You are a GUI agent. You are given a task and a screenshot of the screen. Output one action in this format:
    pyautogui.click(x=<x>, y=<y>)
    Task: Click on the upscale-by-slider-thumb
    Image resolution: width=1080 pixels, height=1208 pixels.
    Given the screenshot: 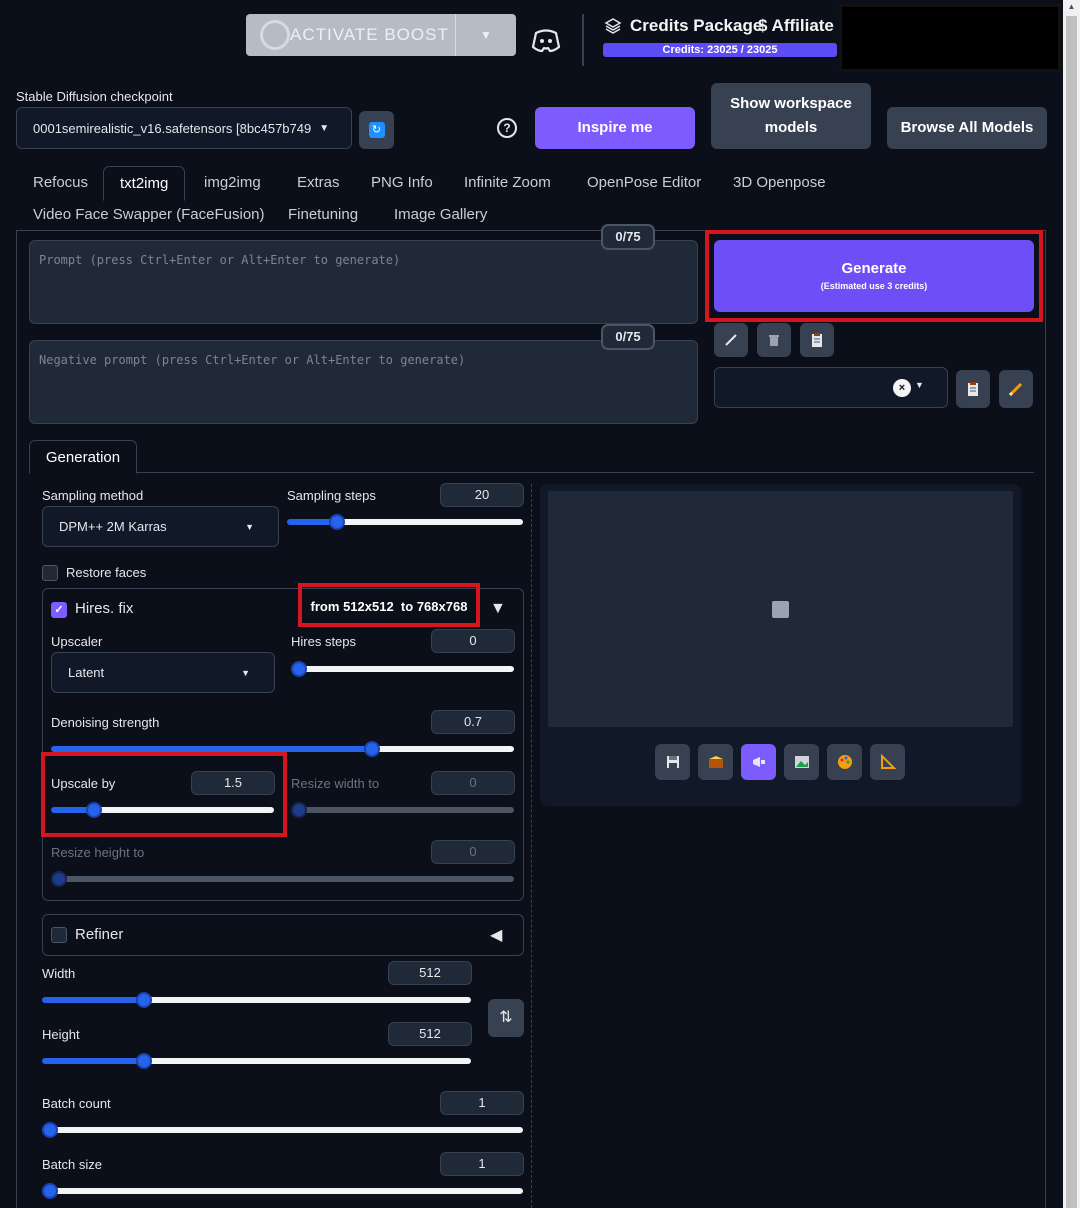 What is the action you would take?
    pyautogui.click(x=94, y=810)
    